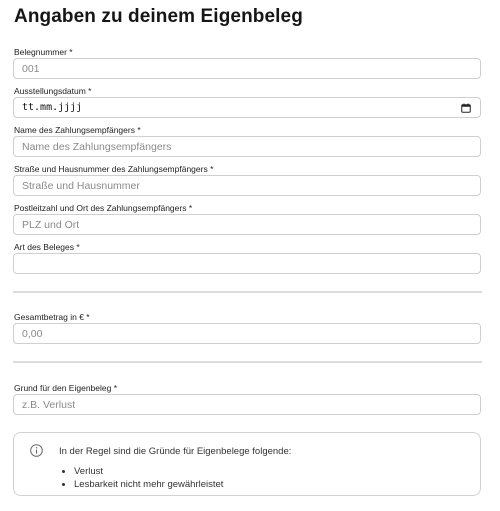 This screenshot has width=500, height=511. What do you see at coordinates (247, 68) in the screenshot?
I see `belegnummer-field: 001` at bounding box center [247, 68].